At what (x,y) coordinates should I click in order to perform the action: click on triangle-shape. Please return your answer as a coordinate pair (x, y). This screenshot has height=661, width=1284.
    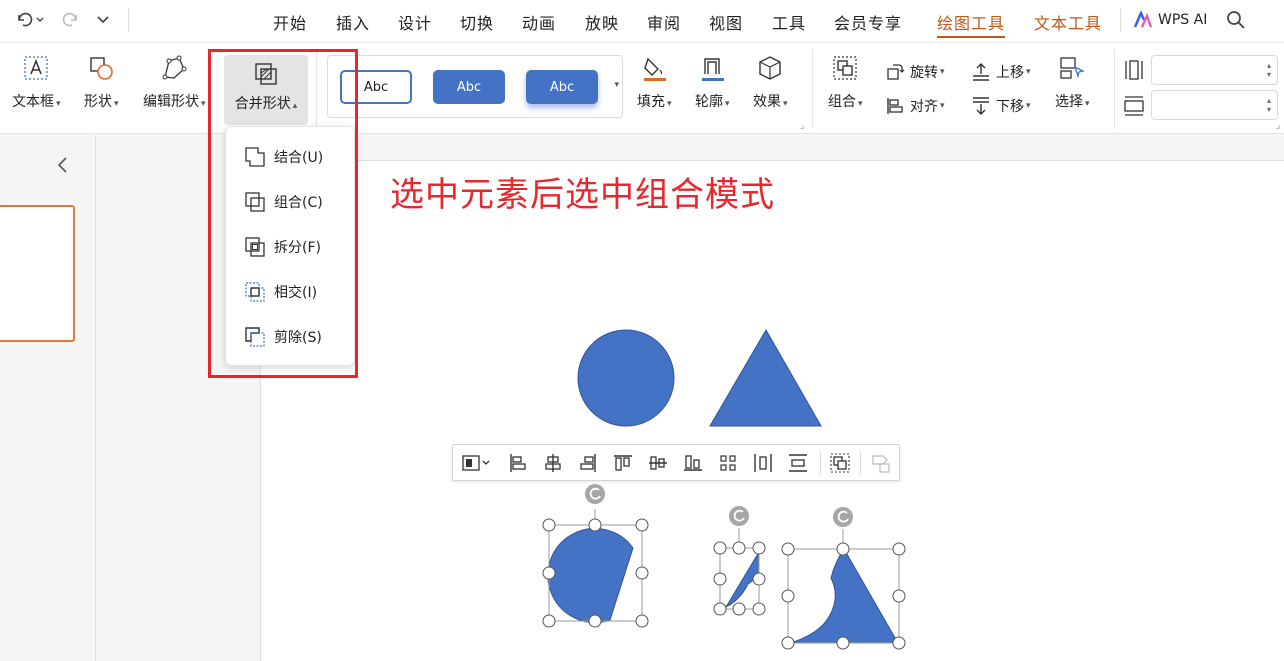
    Looking at the image, I should click on (765, 378).